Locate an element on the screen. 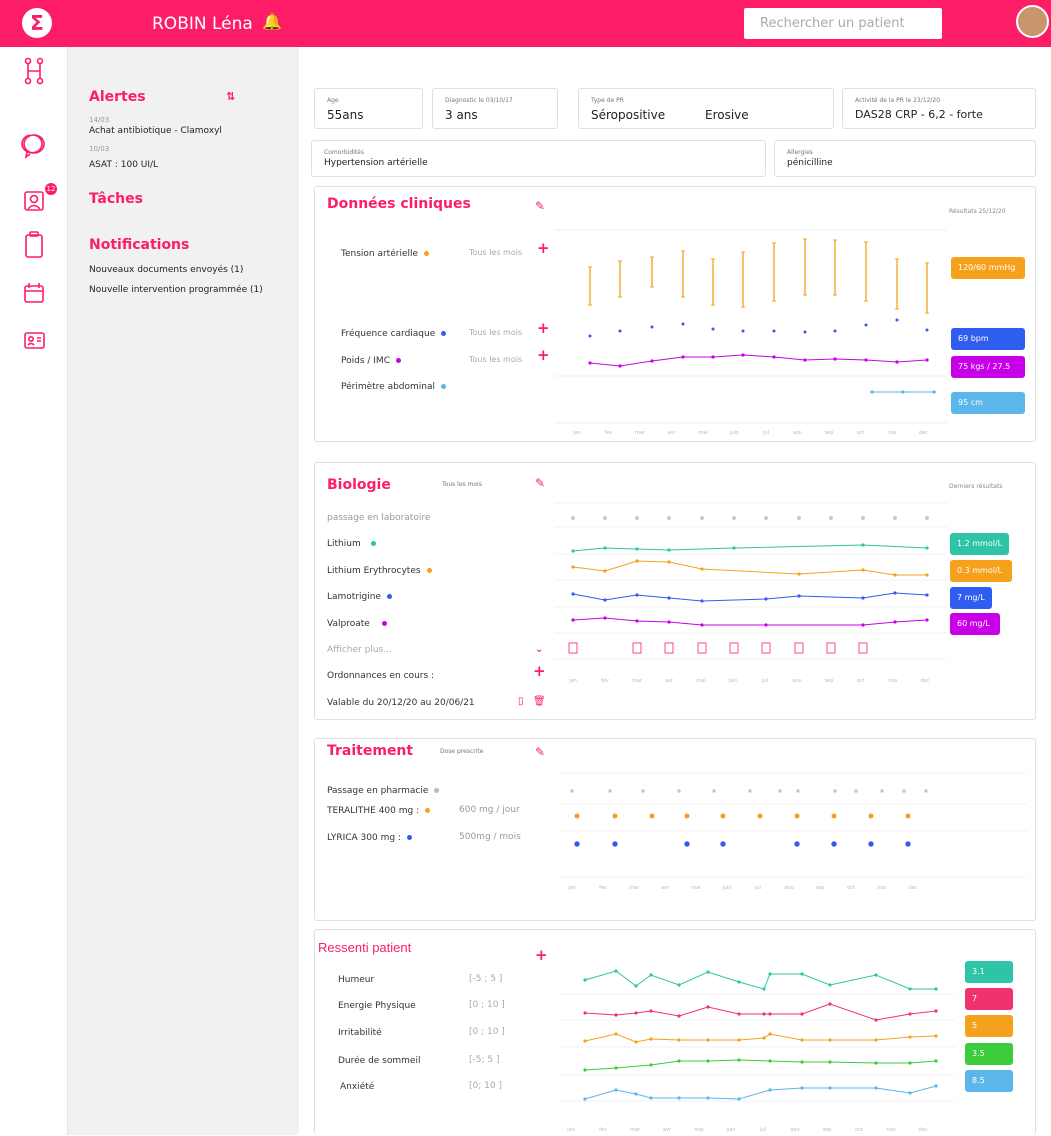 This screenshot has height=1136, width=1051. bell-icon: 🔔 is located at coordinates (272, 21).